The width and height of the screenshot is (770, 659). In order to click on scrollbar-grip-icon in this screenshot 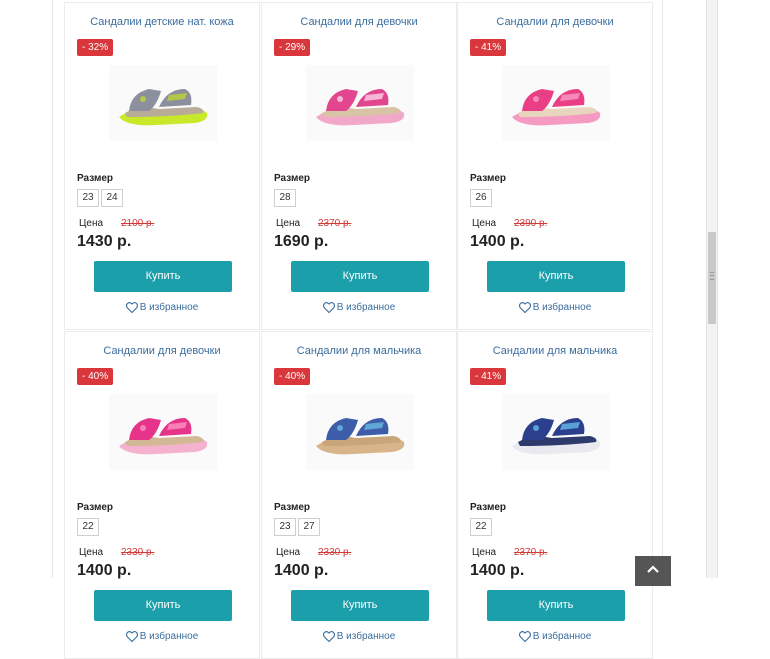, I will do `click(712, 276)`.